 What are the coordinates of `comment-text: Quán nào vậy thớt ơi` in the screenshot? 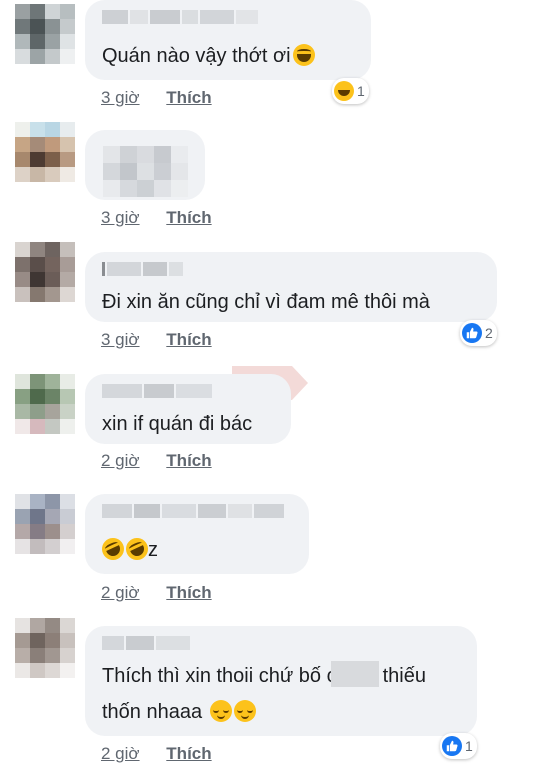 It's located at (208, 56).